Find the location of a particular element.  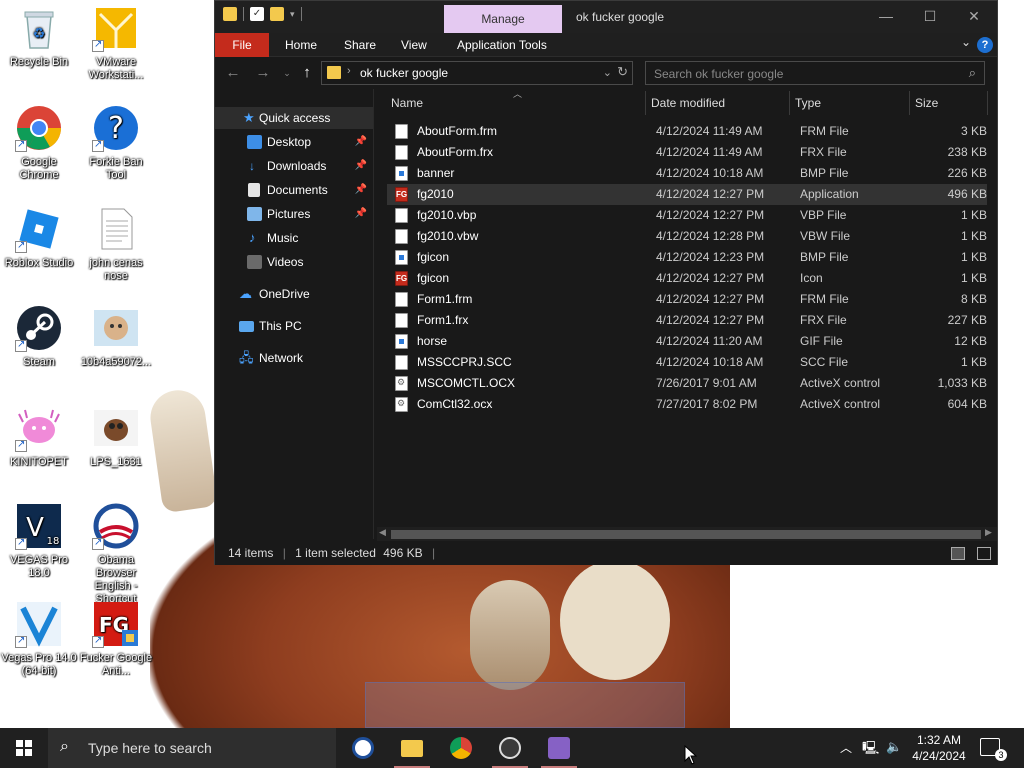

qat-dropdown-icon: ▾ is located at coordinates (292, 14).